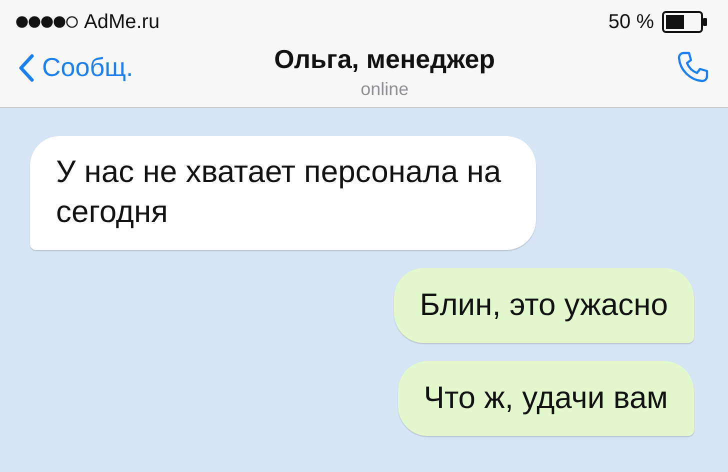  What do you see at coordinates (122, 22) in the screenshot?
I see `carrier-name: AdMe.ru` at bounding box center [122, 22].